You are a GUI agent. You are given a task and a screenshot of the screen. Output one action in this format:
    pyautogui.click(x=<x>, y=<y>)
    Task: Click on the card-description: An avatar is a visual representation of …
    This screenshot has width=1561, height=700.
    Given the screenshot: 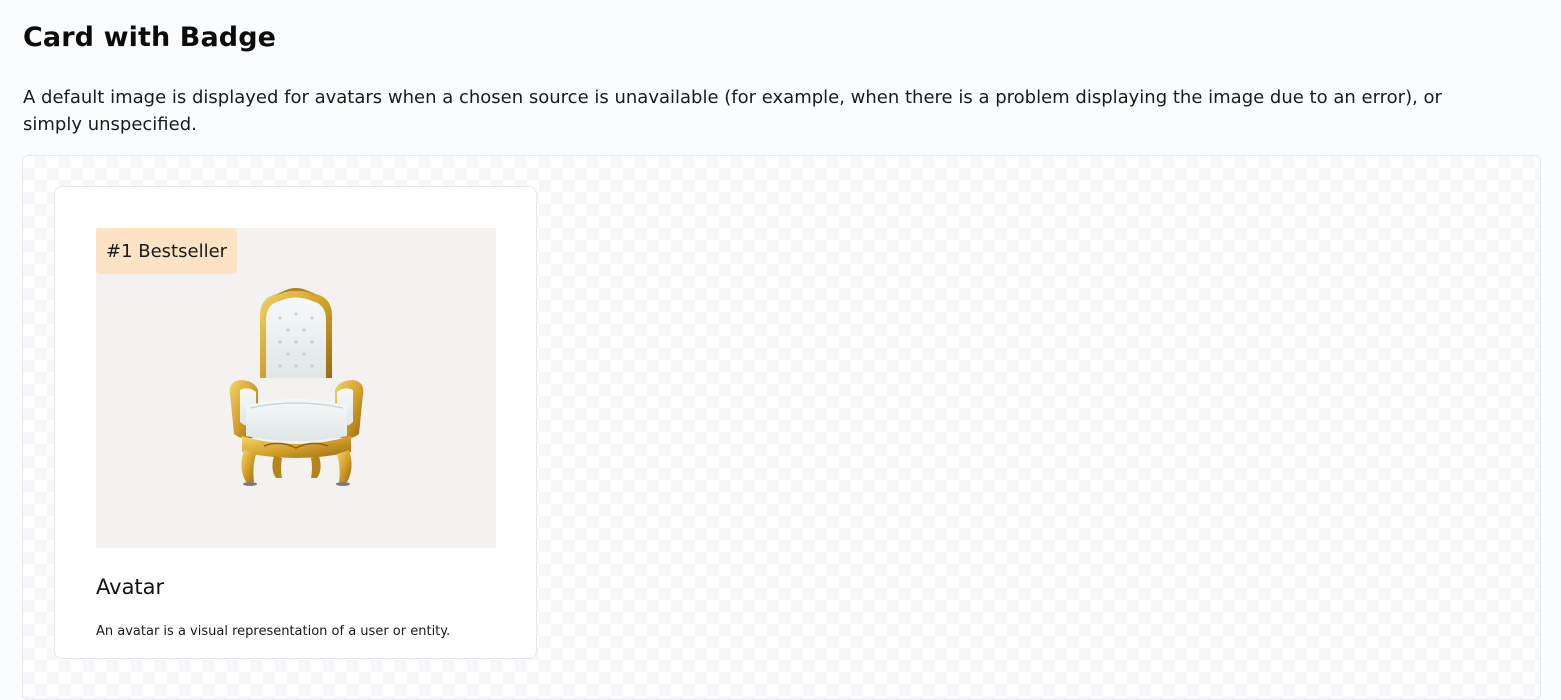 What is the action you would take?
    pyautogui.click(x=273, y=631)
    